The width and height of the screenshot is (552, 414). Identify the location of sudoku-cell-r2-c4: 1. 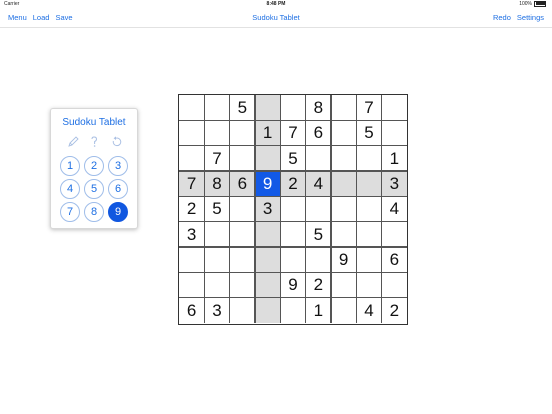
(268, 133).